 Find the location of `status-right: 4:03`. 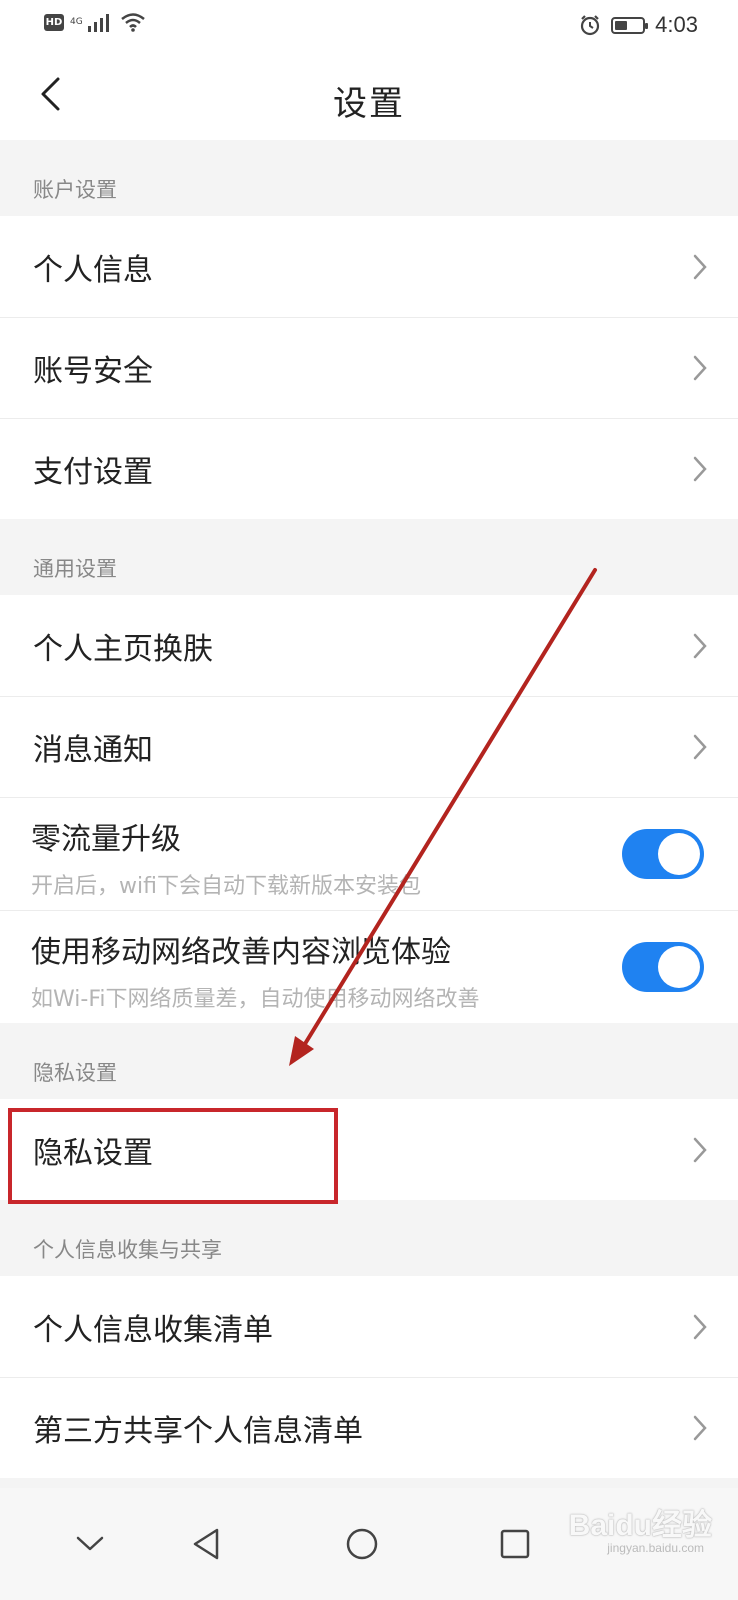

status-right: 4:03 is located at coordinates (638, 25).